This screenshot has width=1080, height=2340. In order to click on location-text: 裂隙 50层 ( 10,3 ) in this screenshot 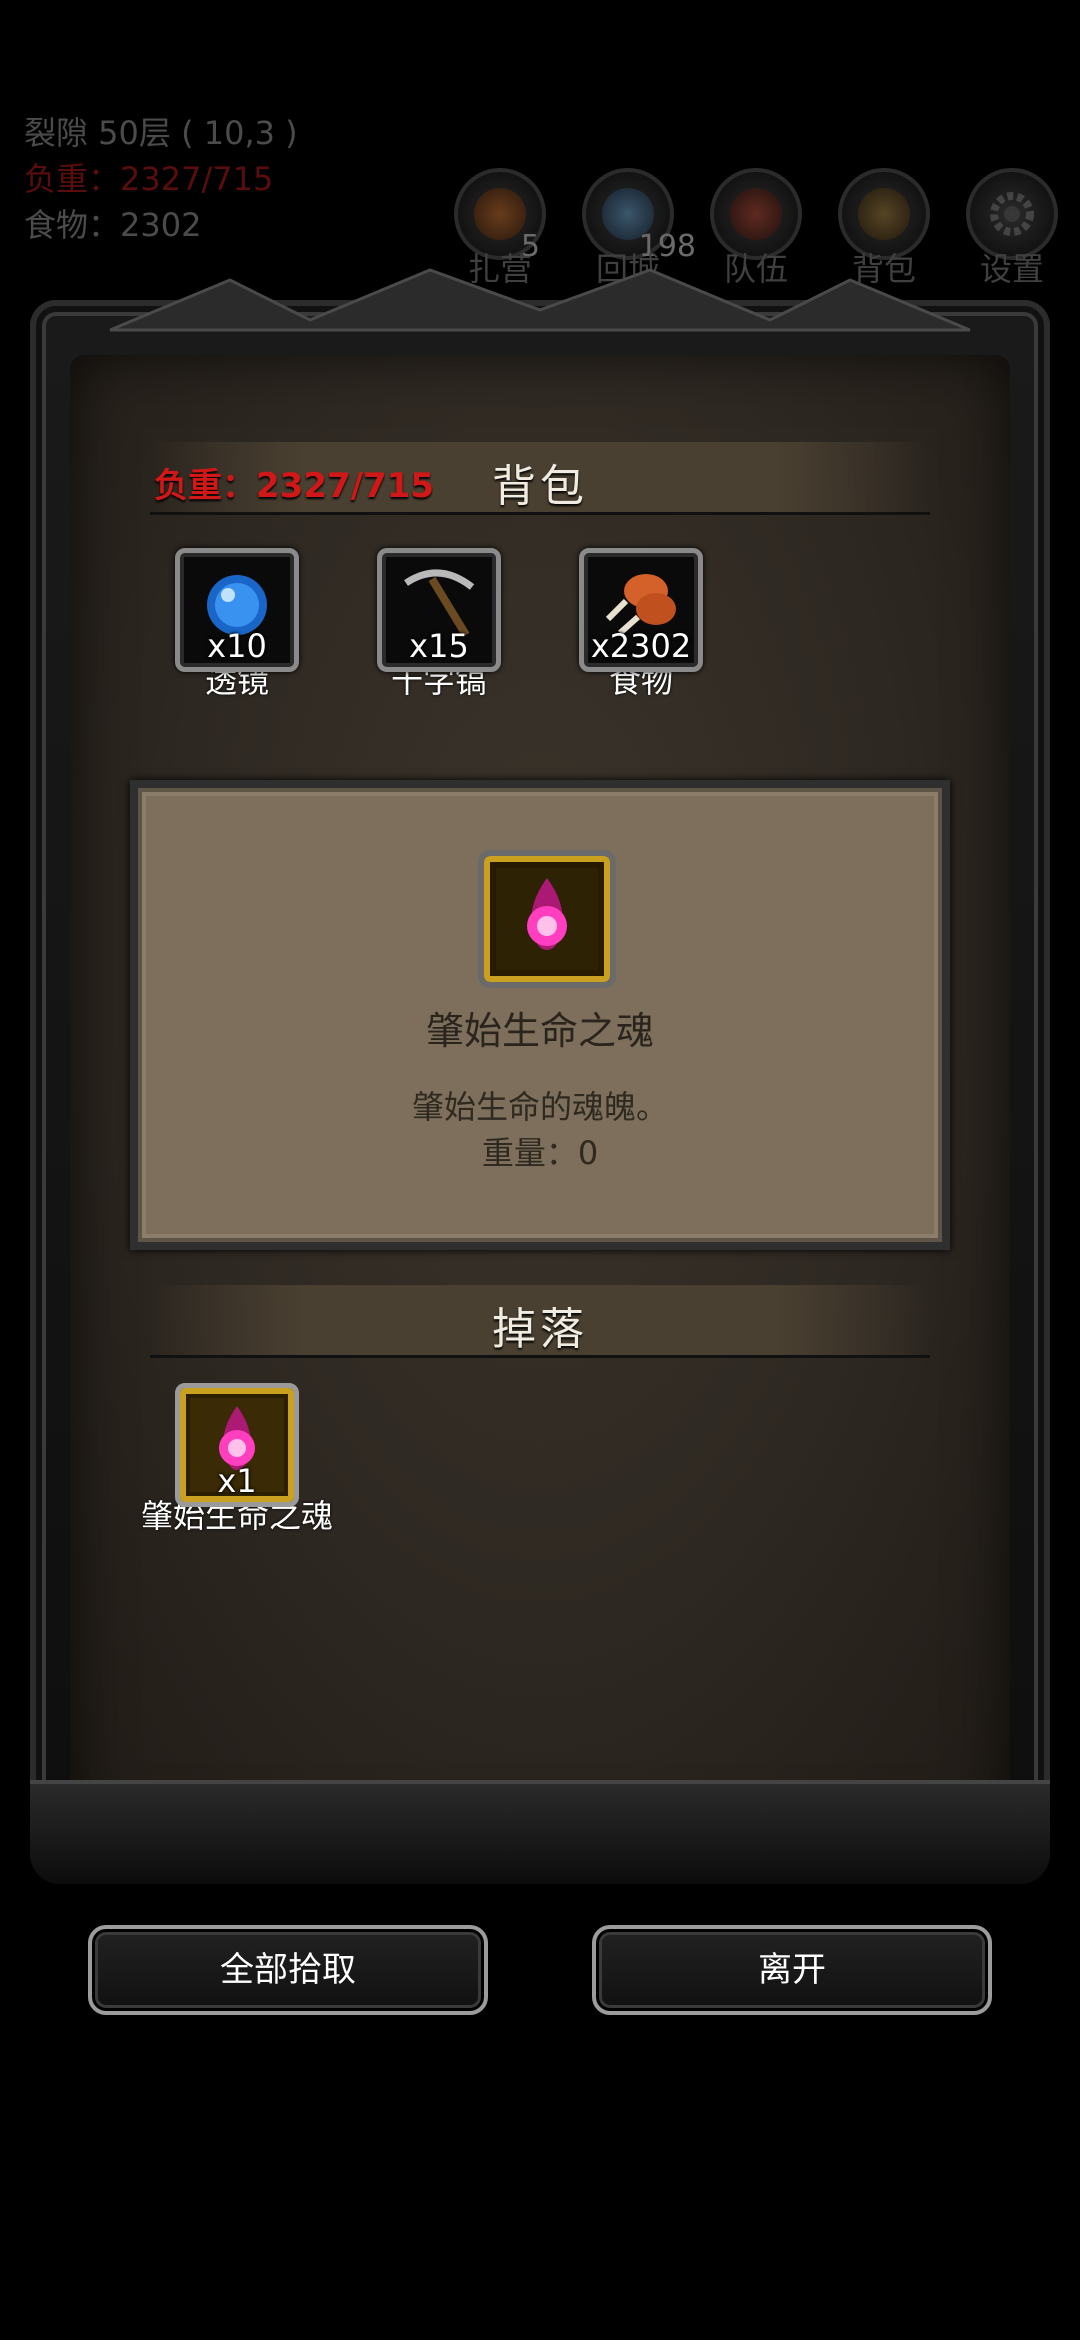, I will do `click(161, 133)`.